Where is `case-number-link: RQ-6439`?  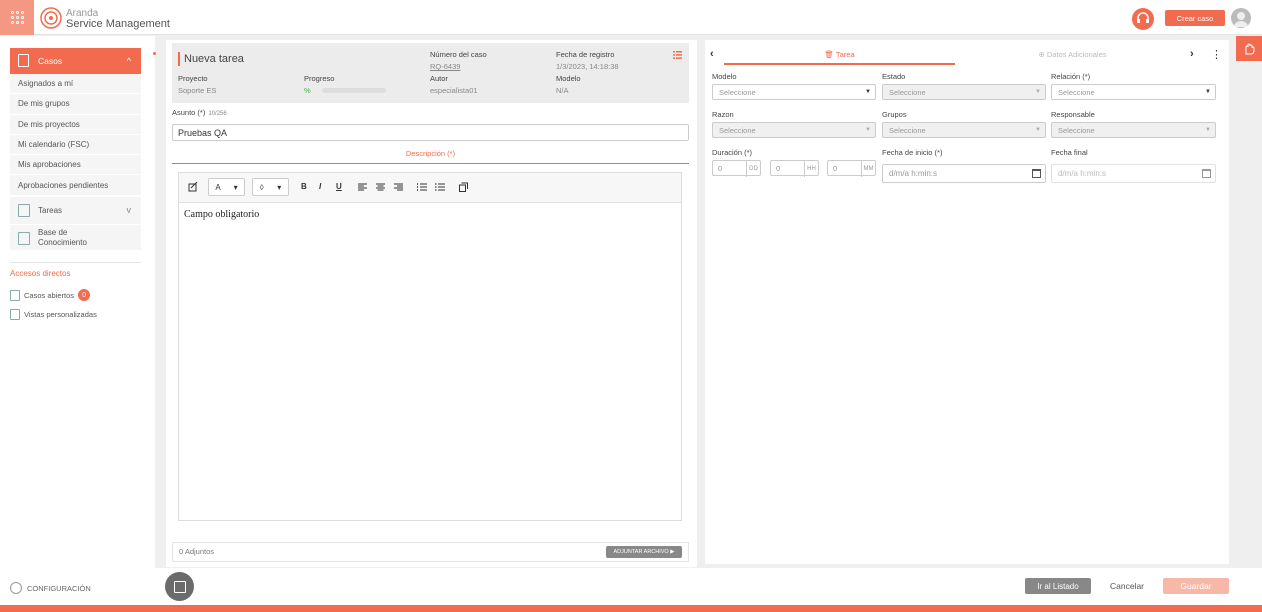 case-number-link: RQ-6439 is located at coordinates (445, 66).